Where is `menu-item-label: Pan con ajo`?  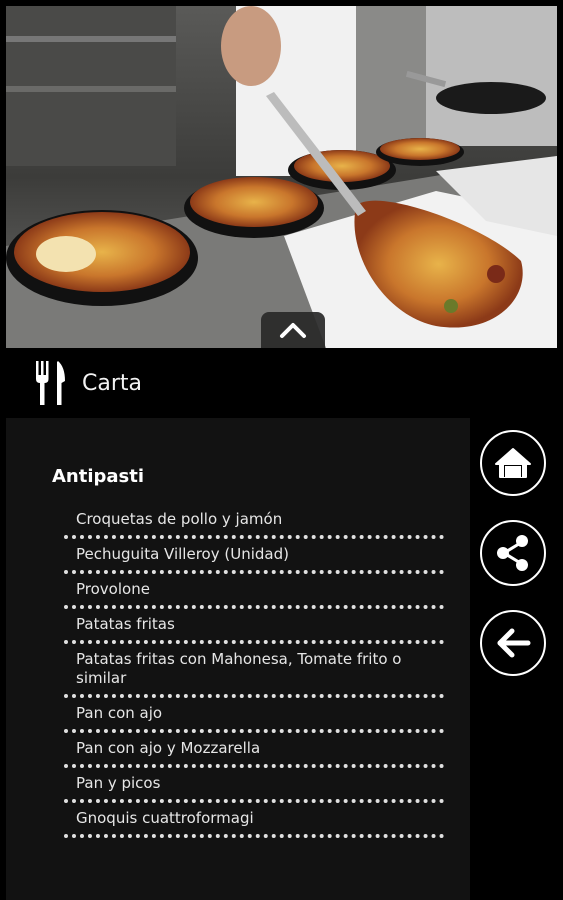
menu-item-label: Pan con ajo is located at coordinates (119, 713).